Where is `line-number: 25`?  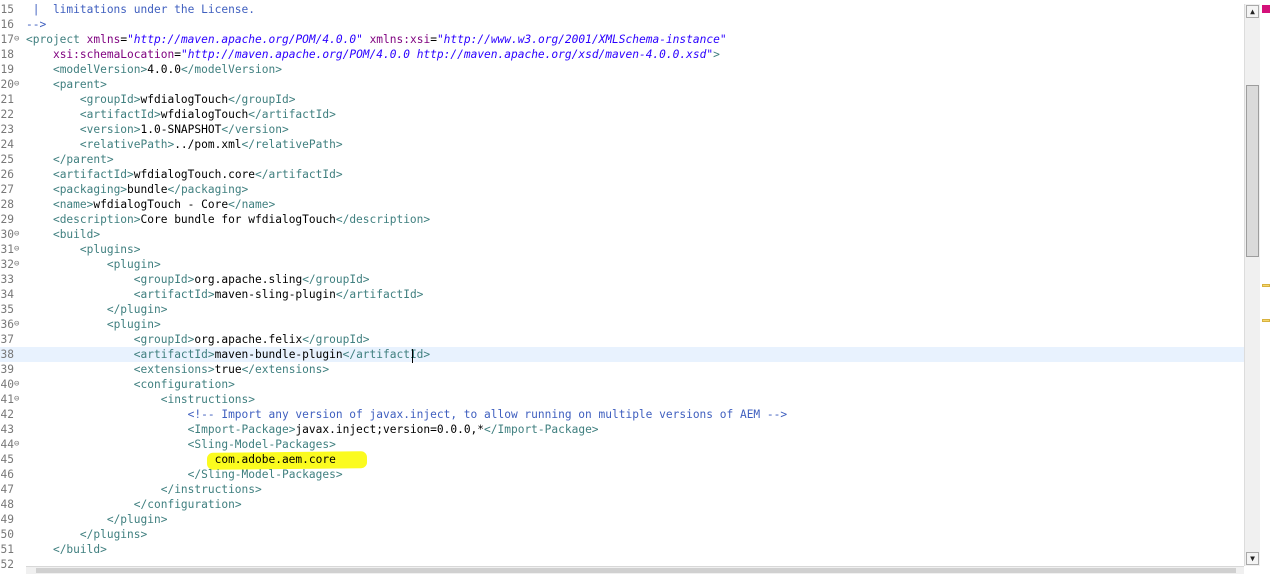
line-number: 25 is located at coordinates (7, 159).